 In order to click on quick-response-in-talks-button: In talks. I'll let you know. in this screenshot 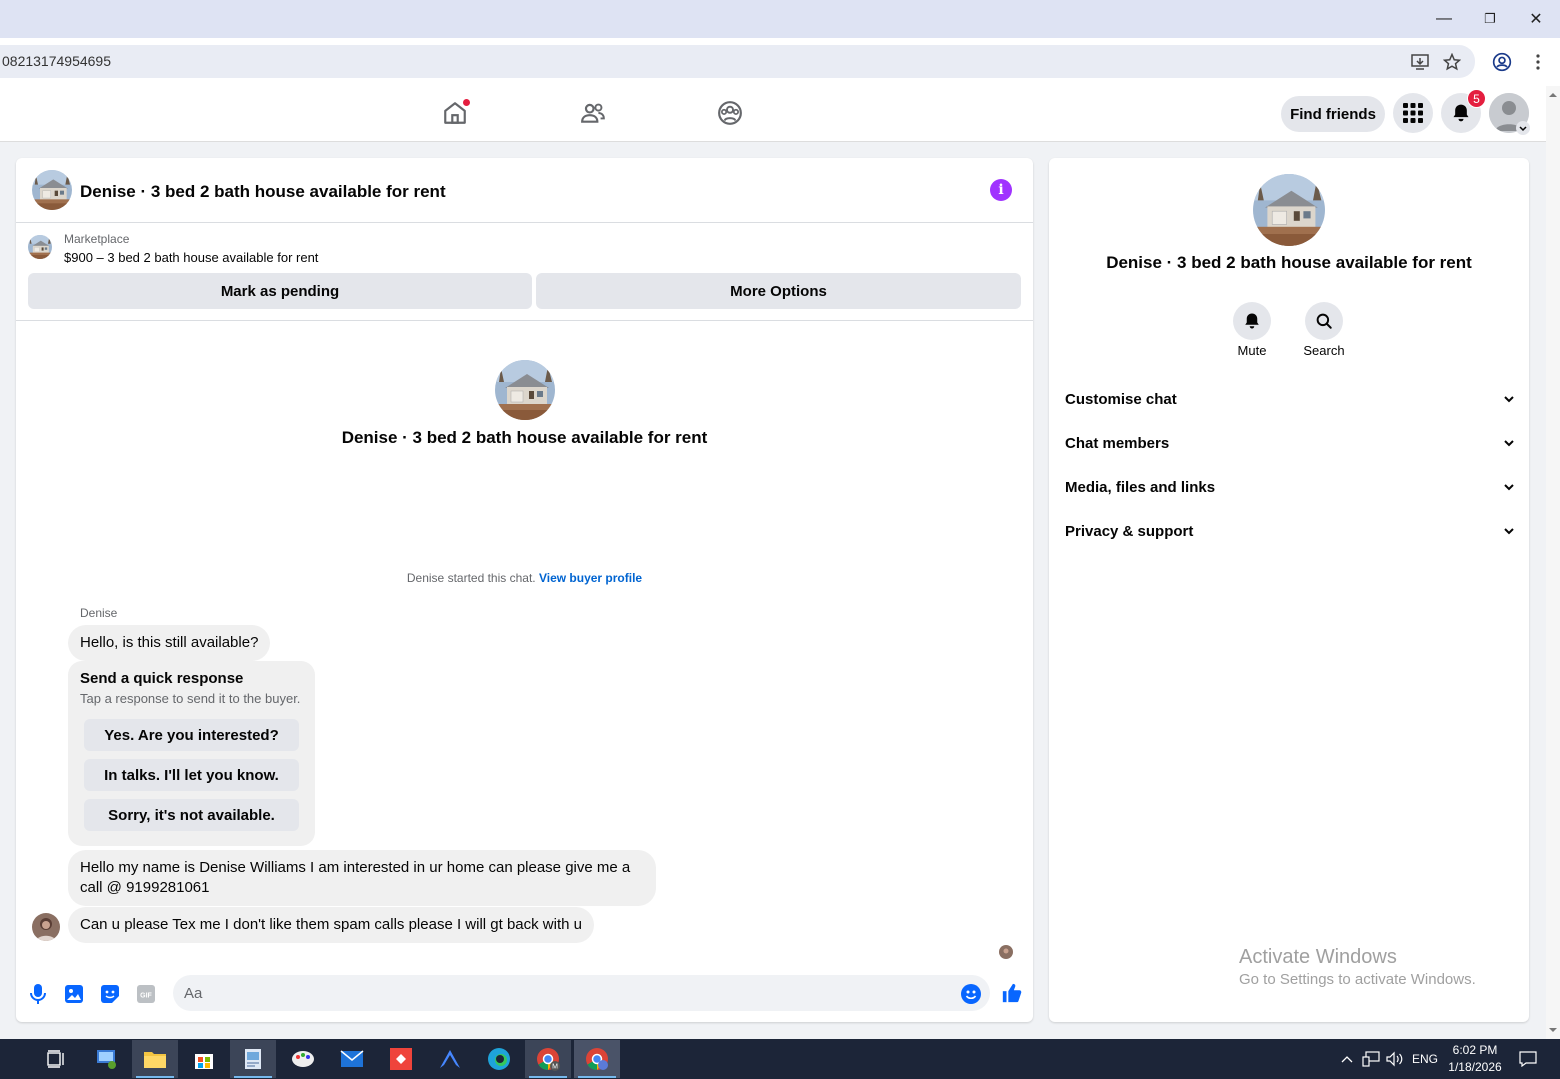, I will do `click(191, 775)`.